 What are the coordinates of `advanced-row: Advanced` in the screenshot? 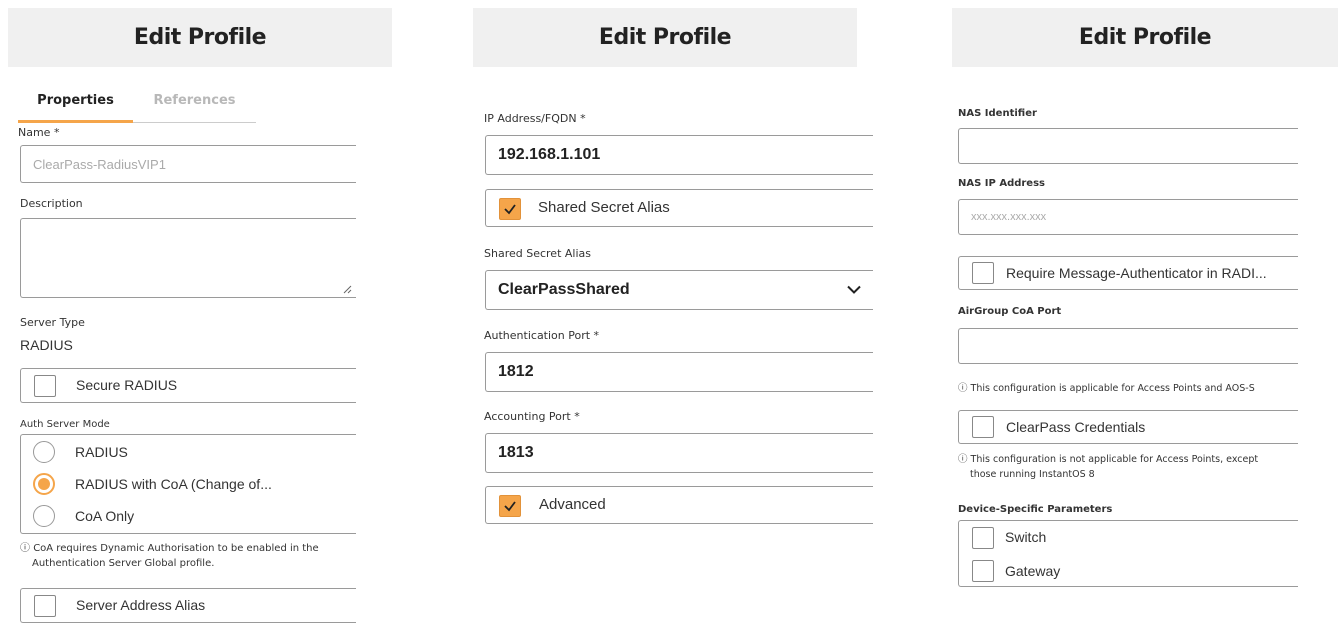 It's located at (679, 505).